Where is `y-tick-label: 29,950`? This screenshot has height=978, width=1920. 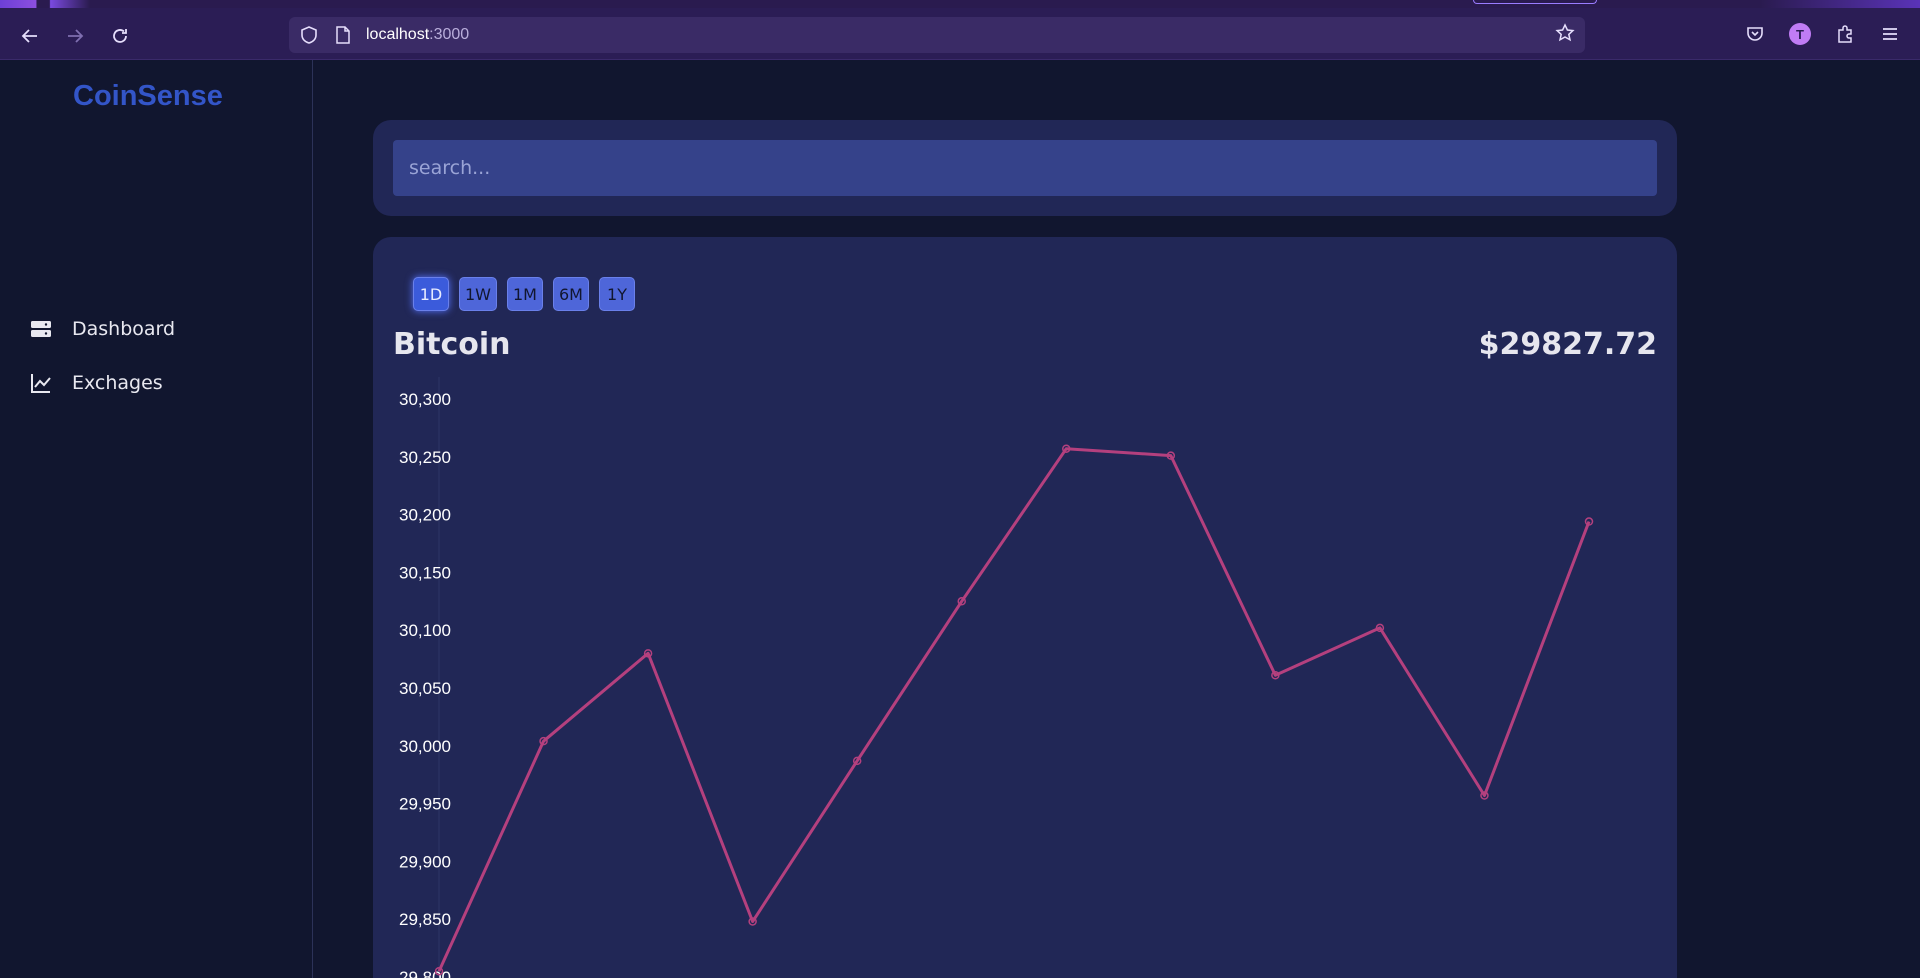 y-tick-label: 29,950 is located at coordinates (425, 804).